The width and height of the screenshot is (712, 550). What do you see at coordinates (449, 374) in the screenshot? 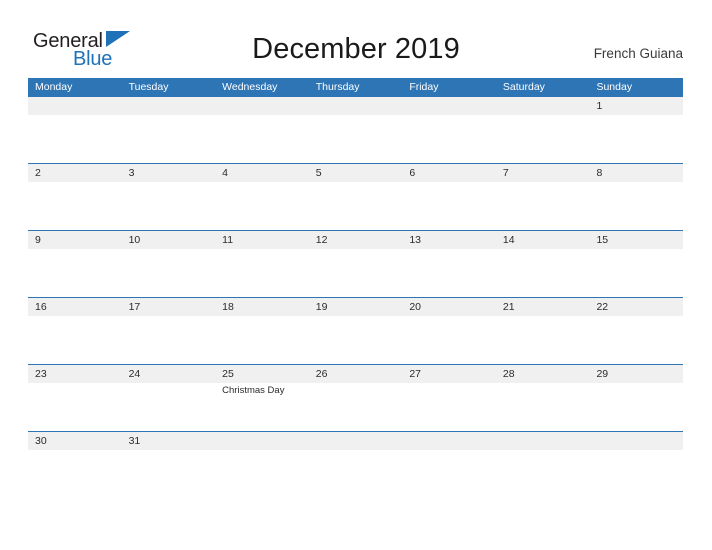
I see `day-number: 27` at bounding box center [449, 374].